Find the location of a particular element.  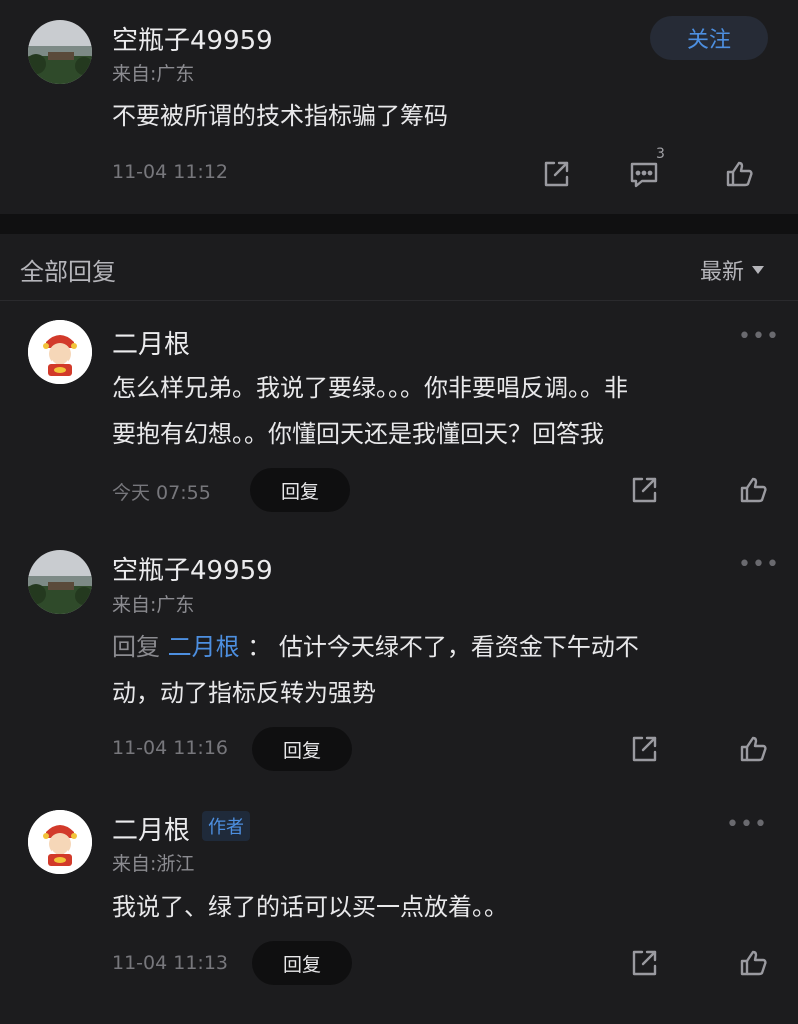

sort-dropdown: 最新 is located at coordinates (732, 270).